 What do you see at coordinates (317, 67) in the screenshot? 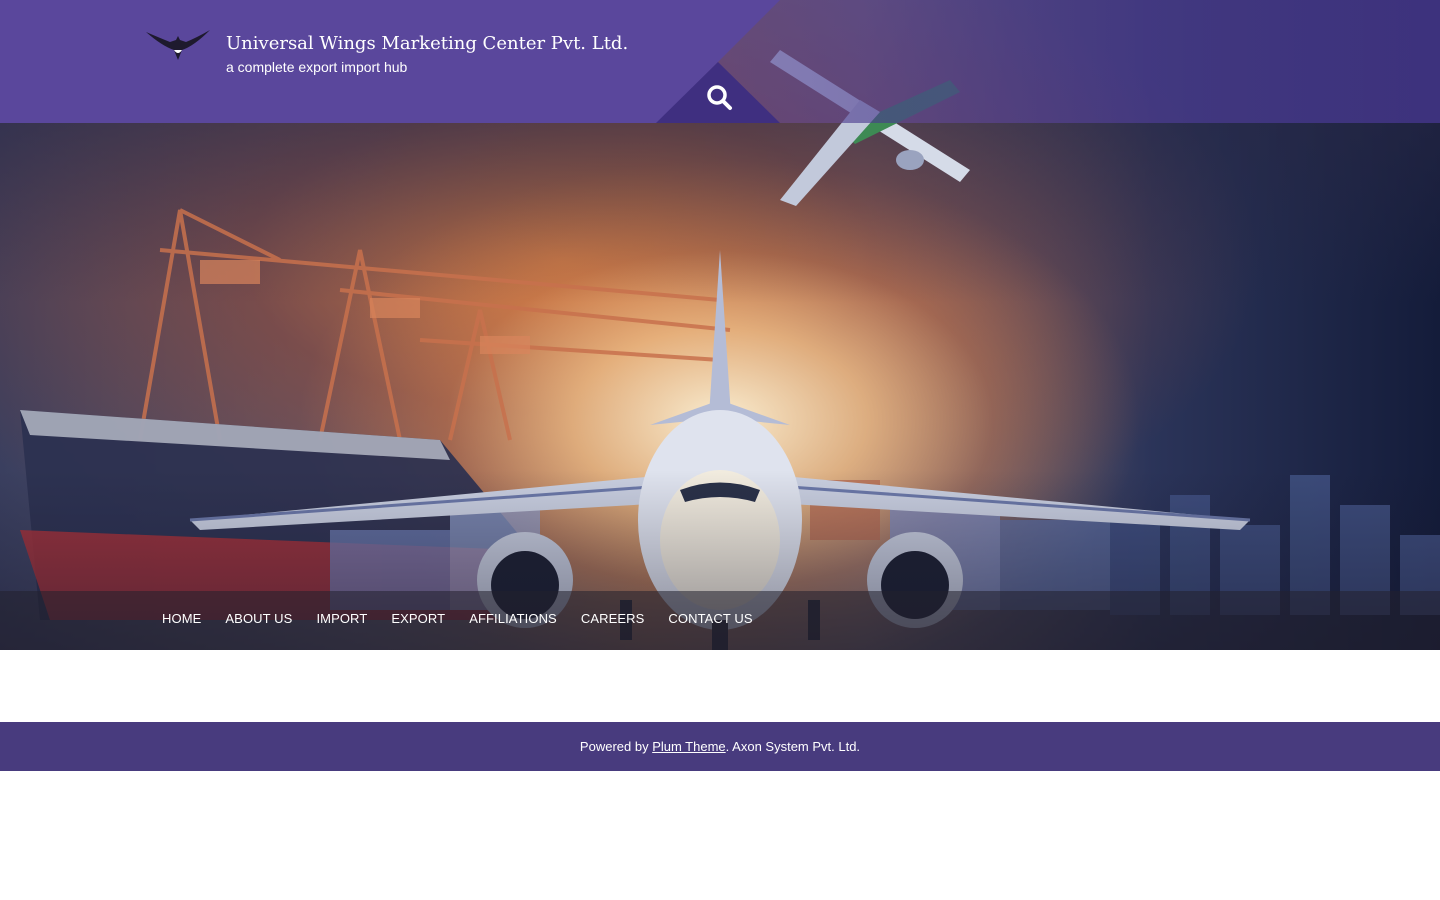
I see `site-tagline: a complete export import hub` at bounding box center [317, 67].